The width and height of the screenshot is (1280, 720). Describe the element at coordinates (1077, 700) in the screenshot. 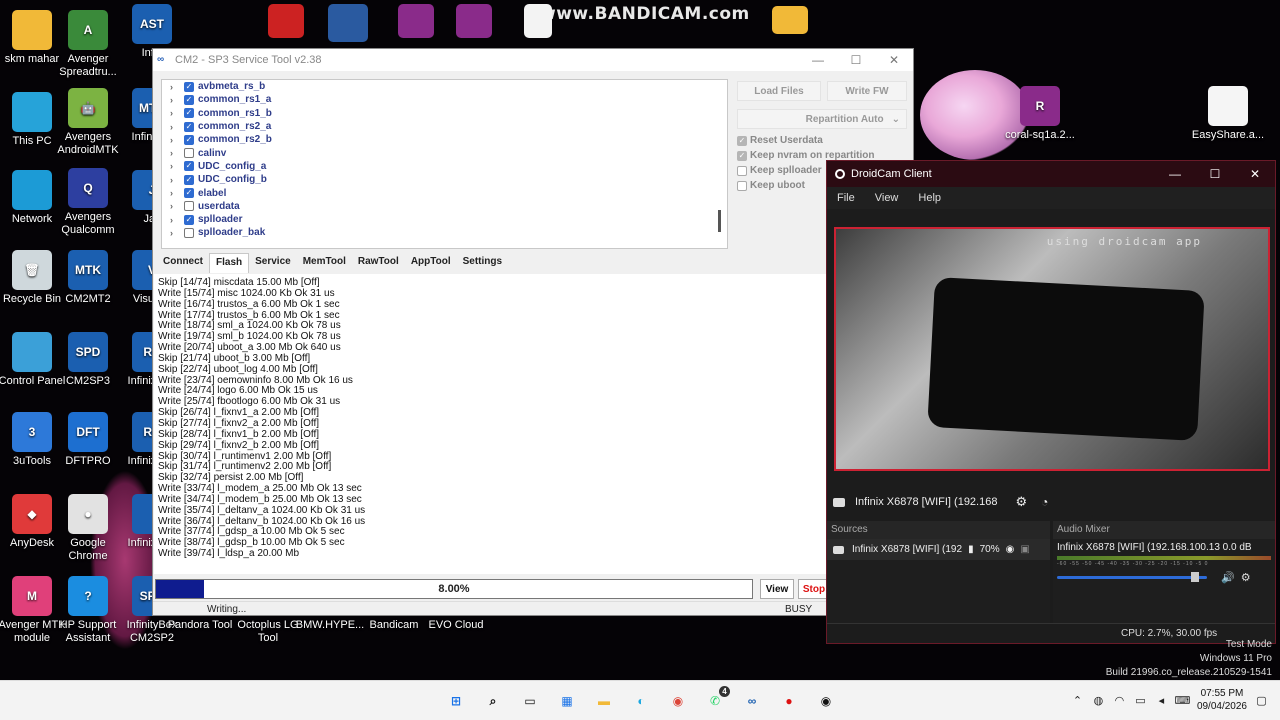

I see `chevron-up-icon: ⌃` at that location.